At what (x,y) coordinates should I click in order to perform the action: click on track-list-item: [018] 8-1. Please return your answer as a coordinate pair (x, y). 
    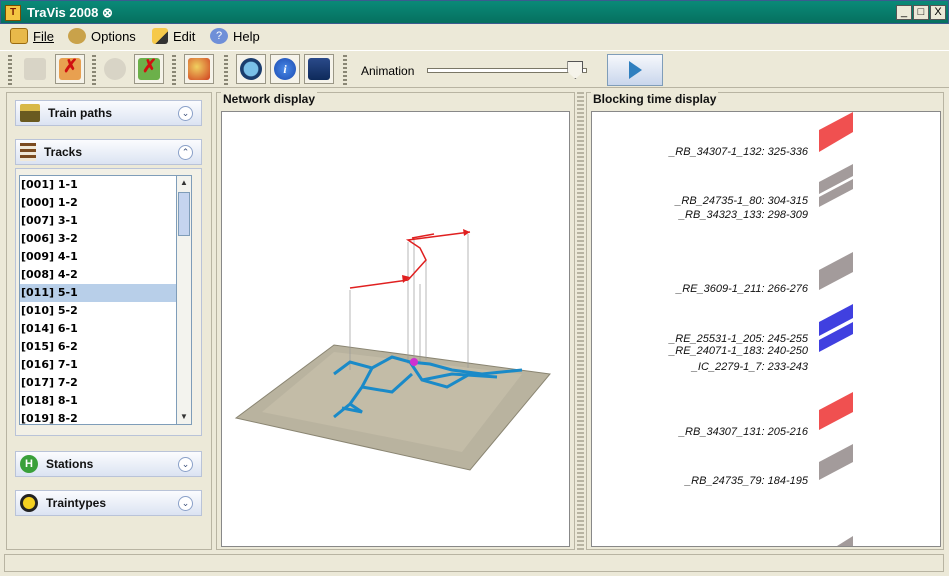
    Looking at the image, I should click on (101, 401).